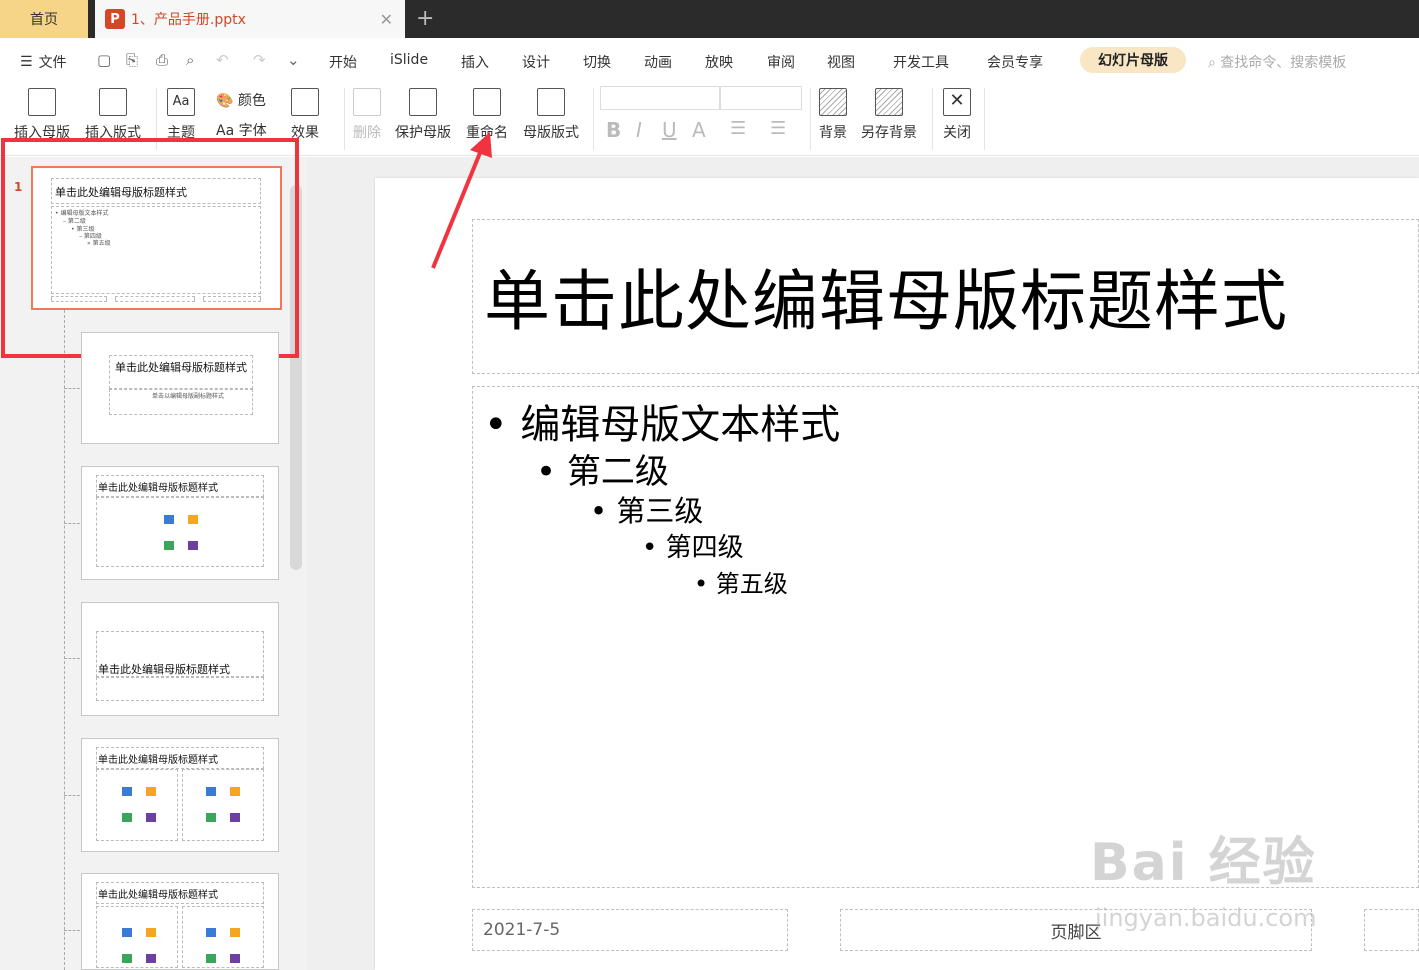  I want to click on menu-start: 开始, so click(343, 62).